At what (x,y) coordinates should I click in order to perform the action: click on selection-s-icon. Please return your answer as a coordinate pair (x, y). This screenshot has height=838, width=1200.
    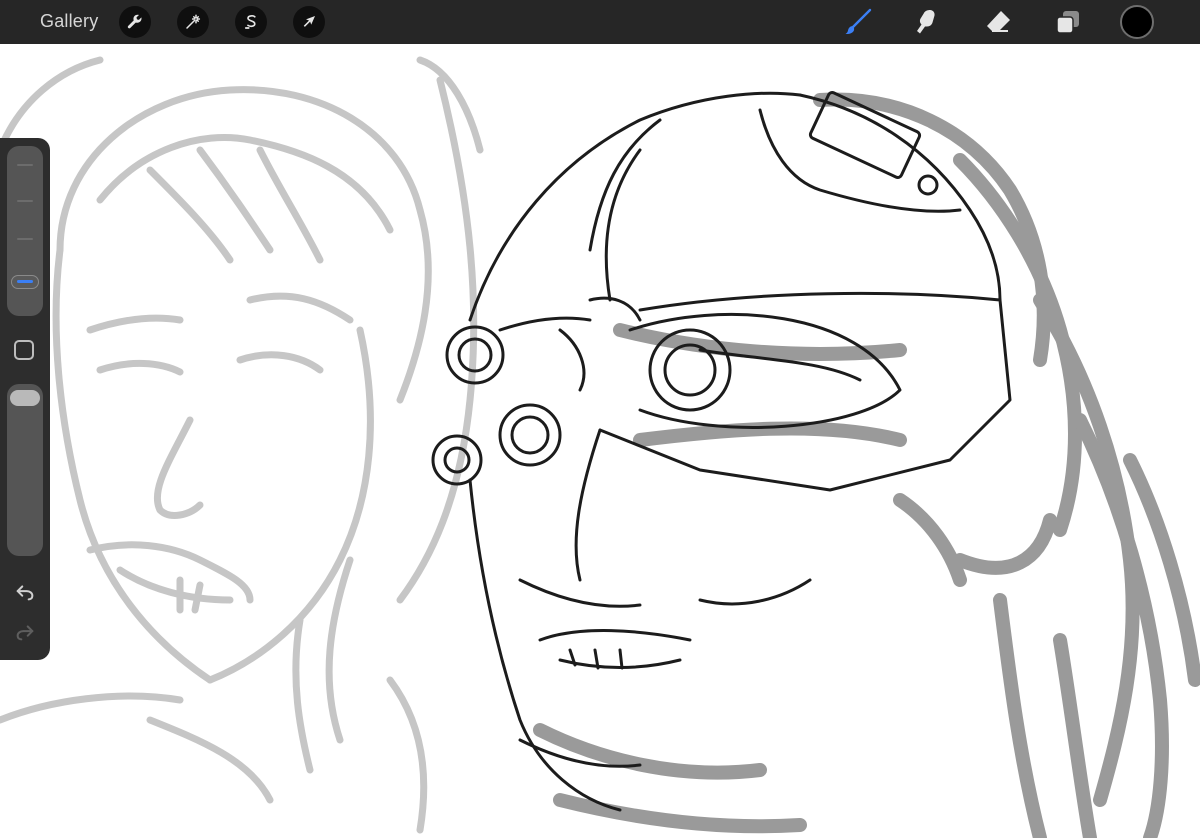
    Looking at the image, I should click on (250, 22).